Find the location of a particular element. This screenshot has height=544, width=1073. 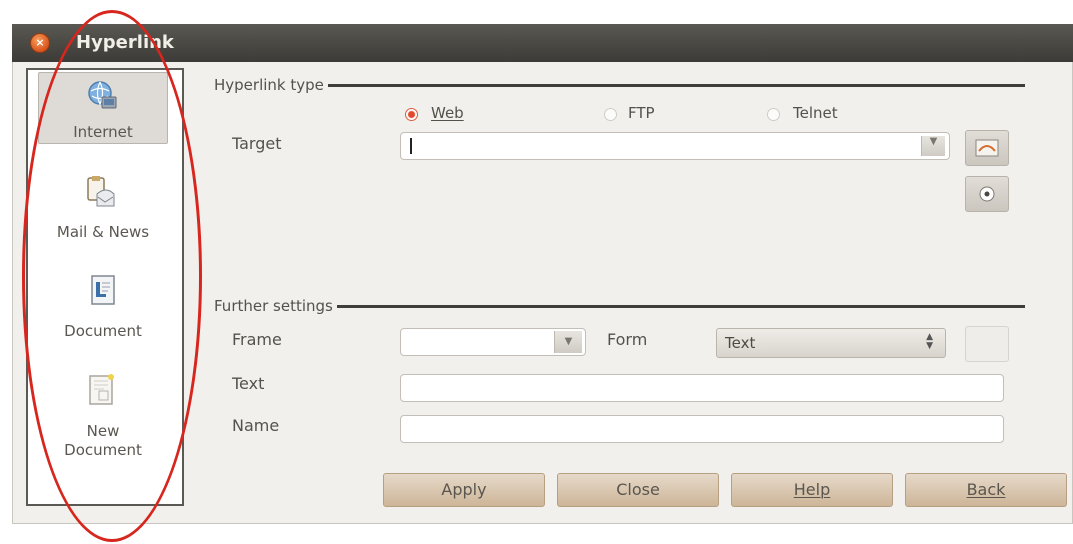

window-close-button: × is located at coordinates (40, 43).